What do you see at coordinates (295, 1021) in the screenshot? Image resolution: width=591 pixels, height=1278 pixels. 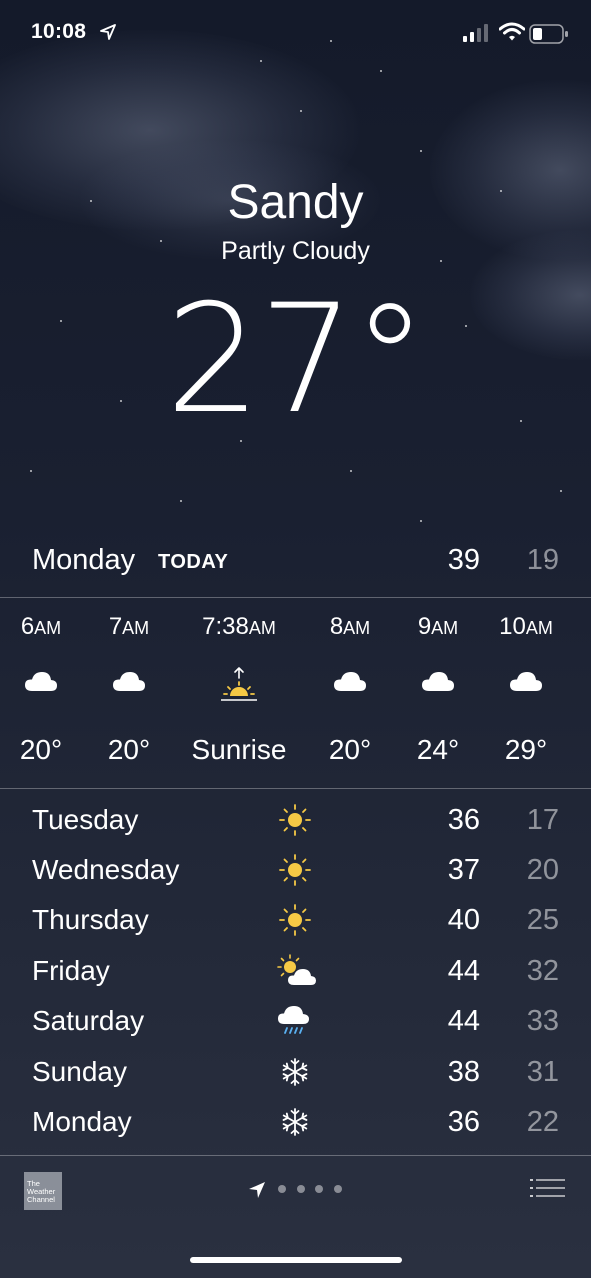 I see `rain-icon` at bounding box center [295, 1021].